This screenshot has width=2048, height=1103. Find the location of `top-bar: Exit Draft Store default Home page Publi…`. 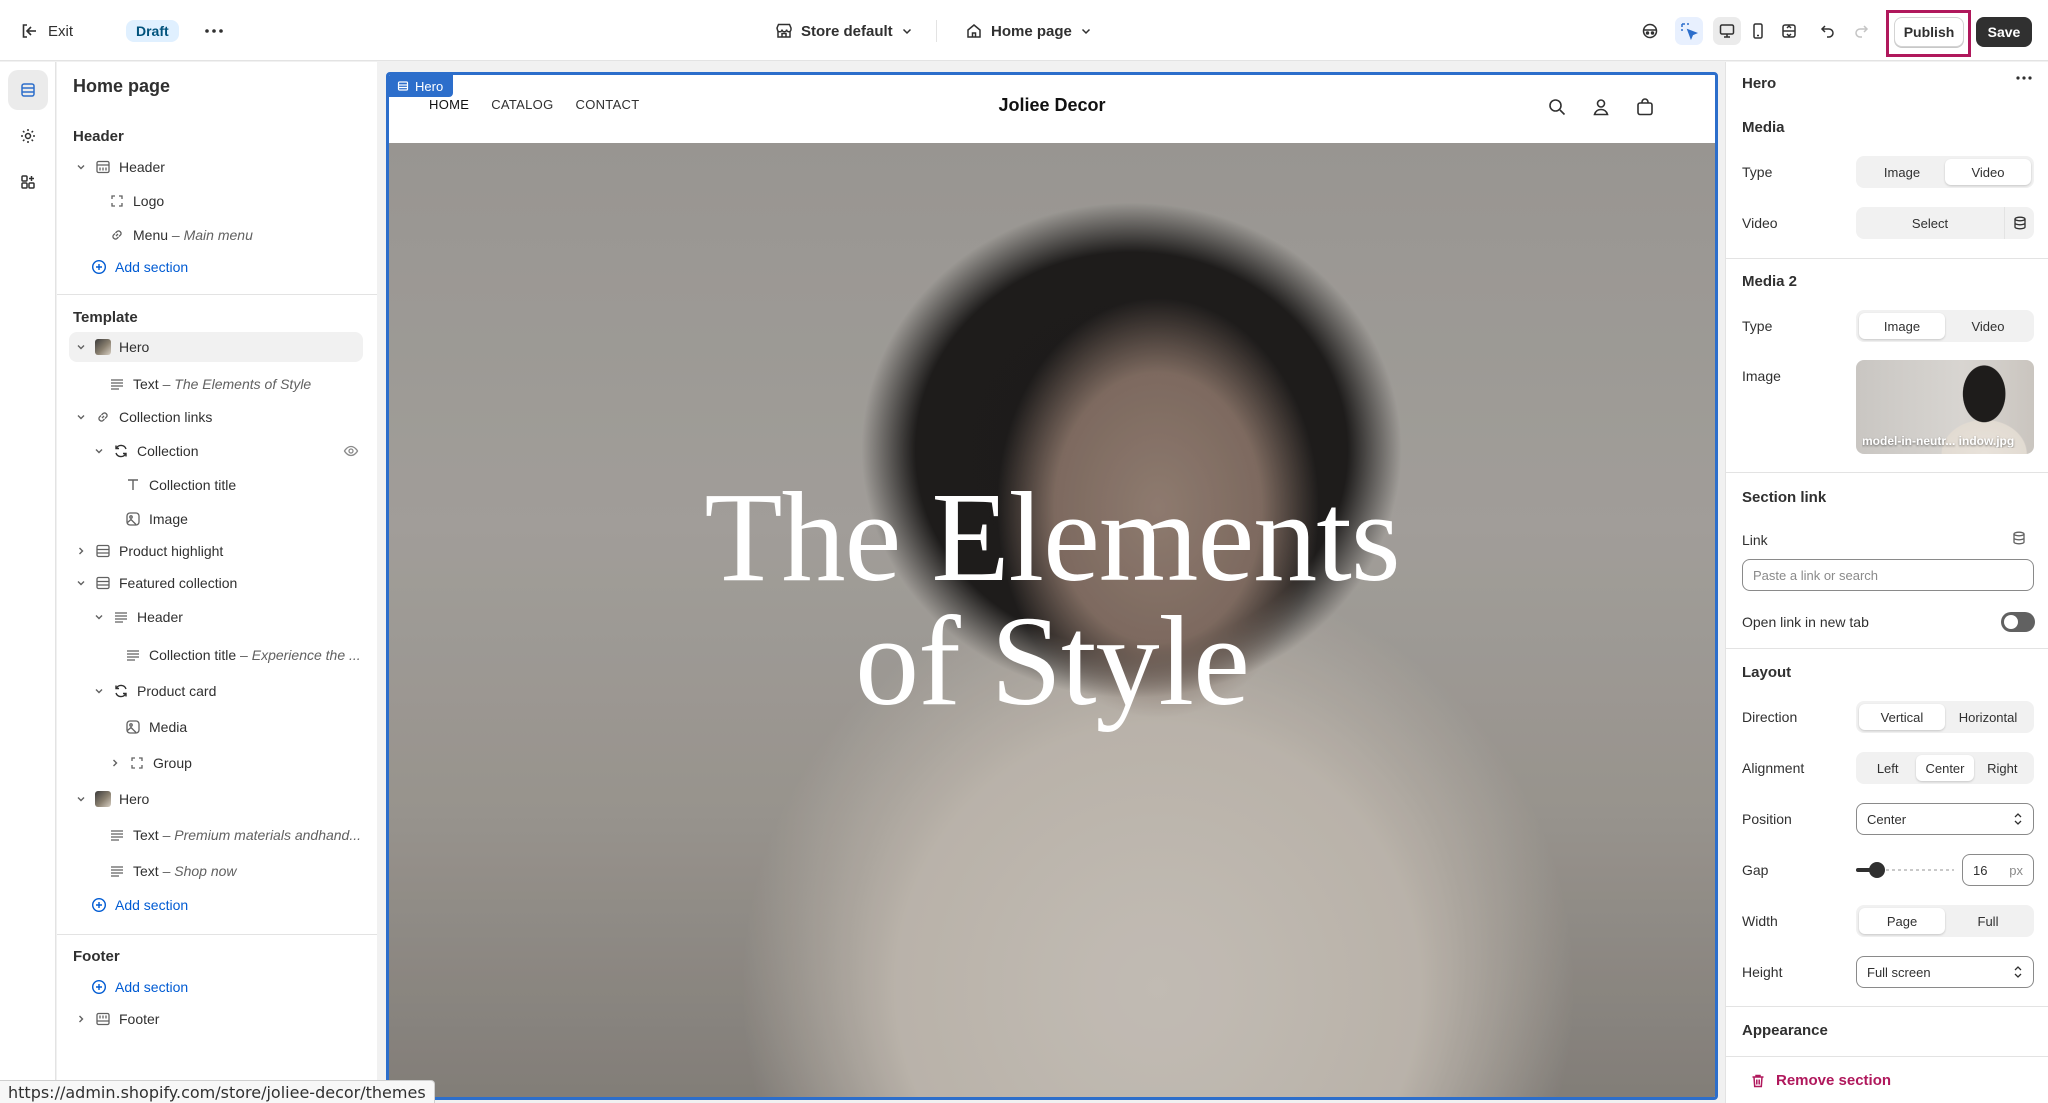

top-bar: Exit Draft Store default Home page Publi… is located at coordinates (1024, 30).